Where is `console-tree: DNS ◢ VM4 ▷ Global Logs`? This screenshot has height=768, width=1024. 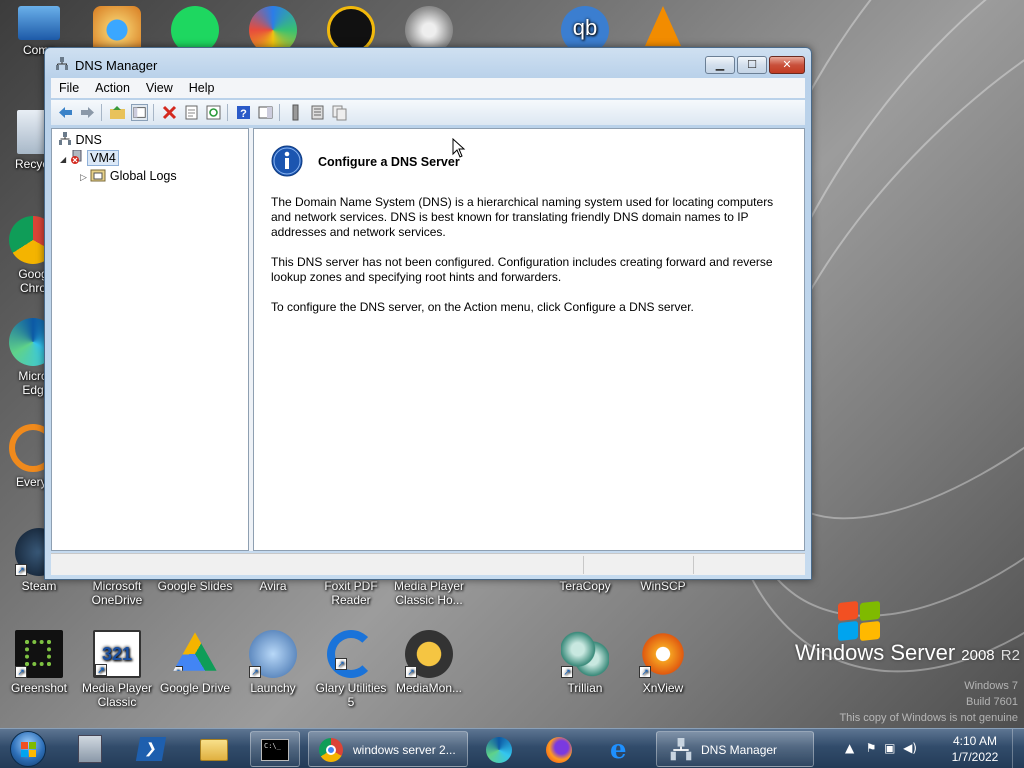
console-tree: DNS ◢ VM4 ▷ Global Logs is located at coordinates (150, 339).